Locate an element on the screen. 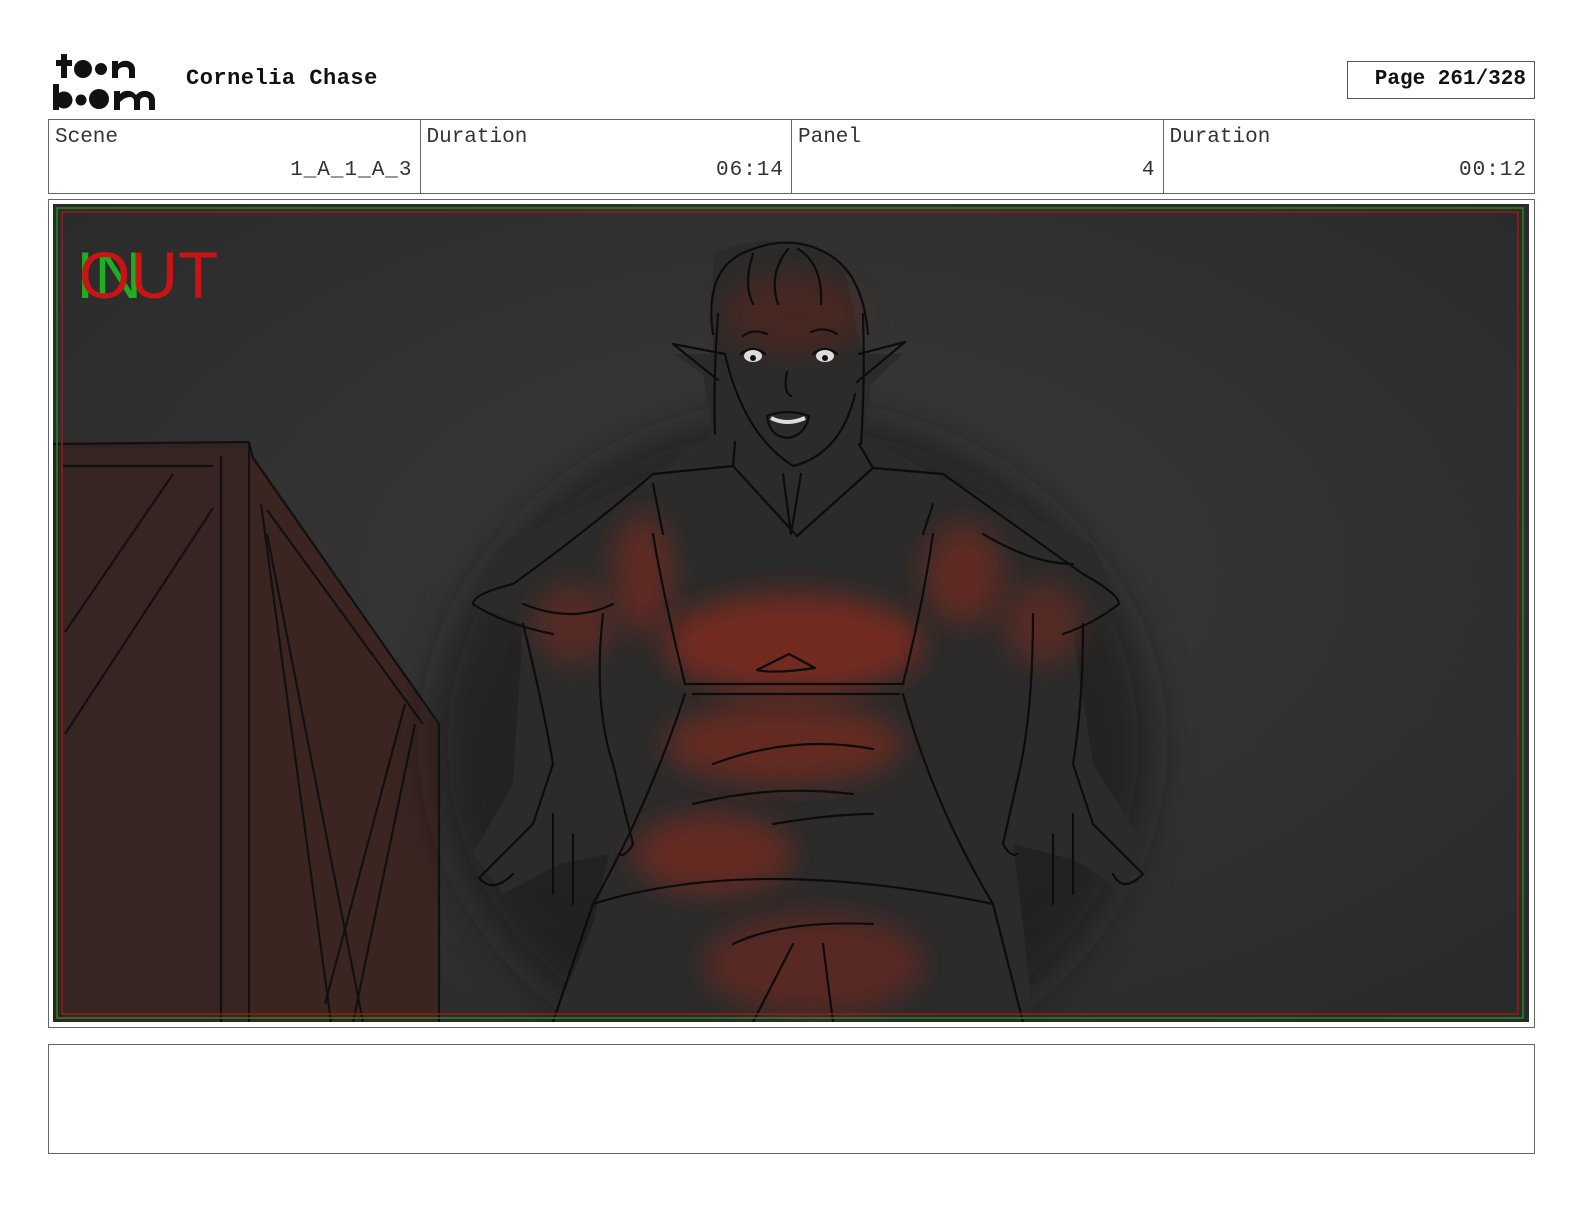  scene-duration-label: Duration is located at coordinates (477, 137).